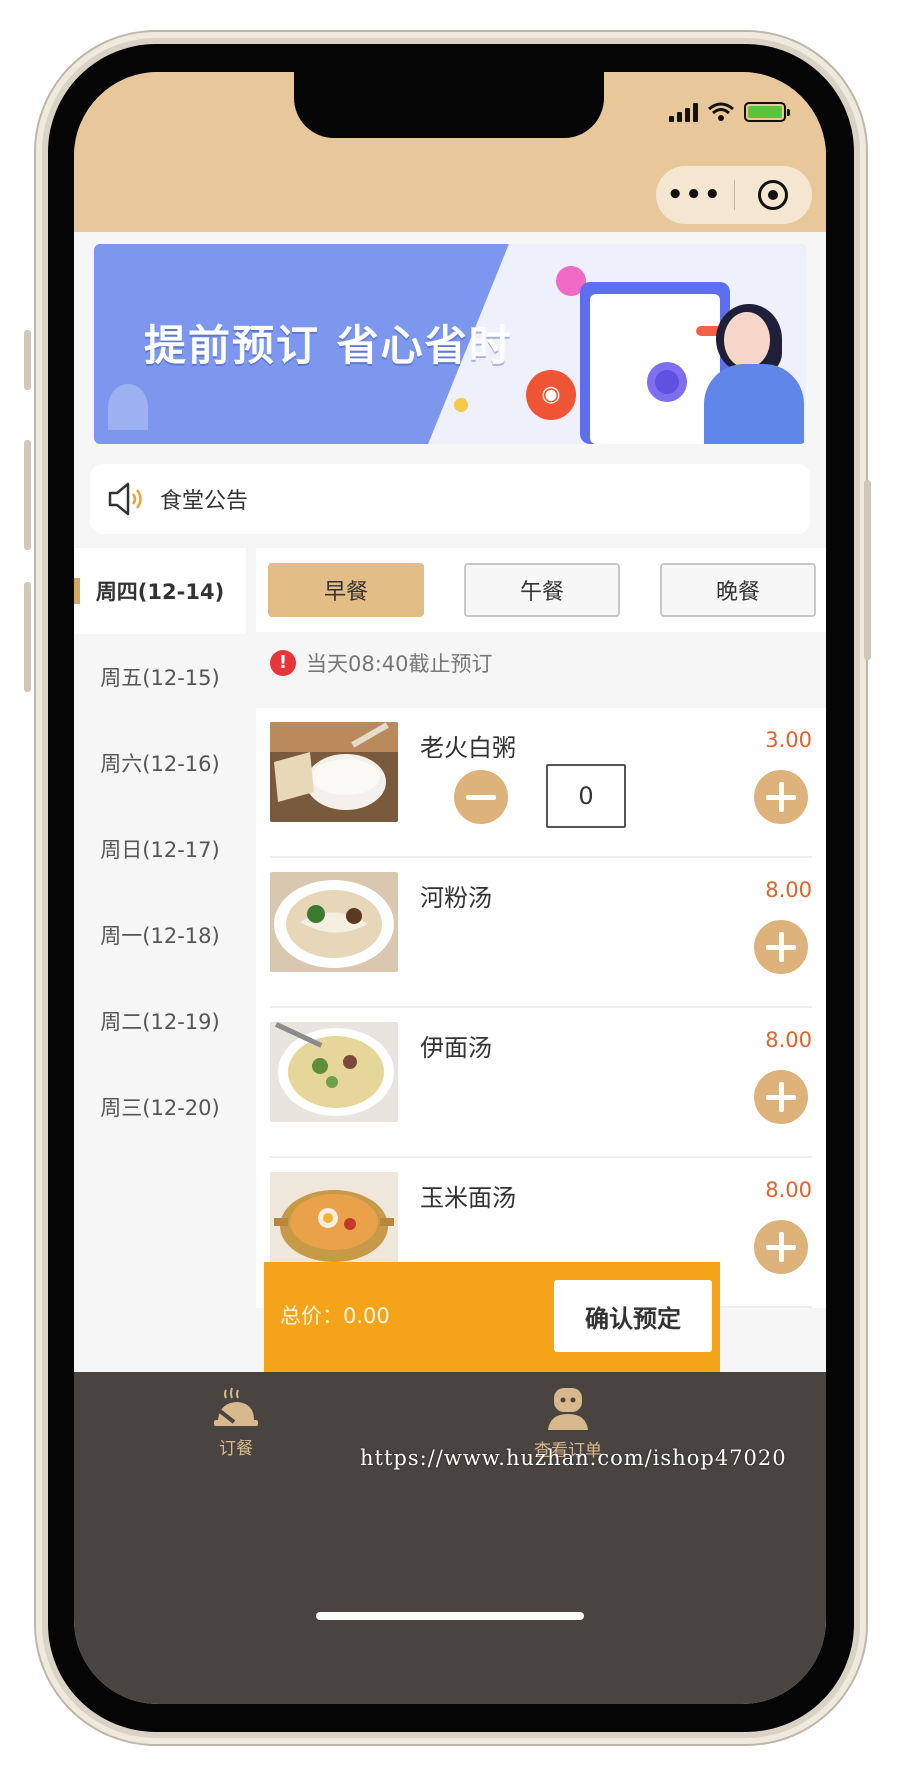 Image resolution: width=900 pixels, height=1774 pixels. What do you see at coordinates (334, 772) in the screenshot?
I see `congee-photo` at bounding box center [334, 772].